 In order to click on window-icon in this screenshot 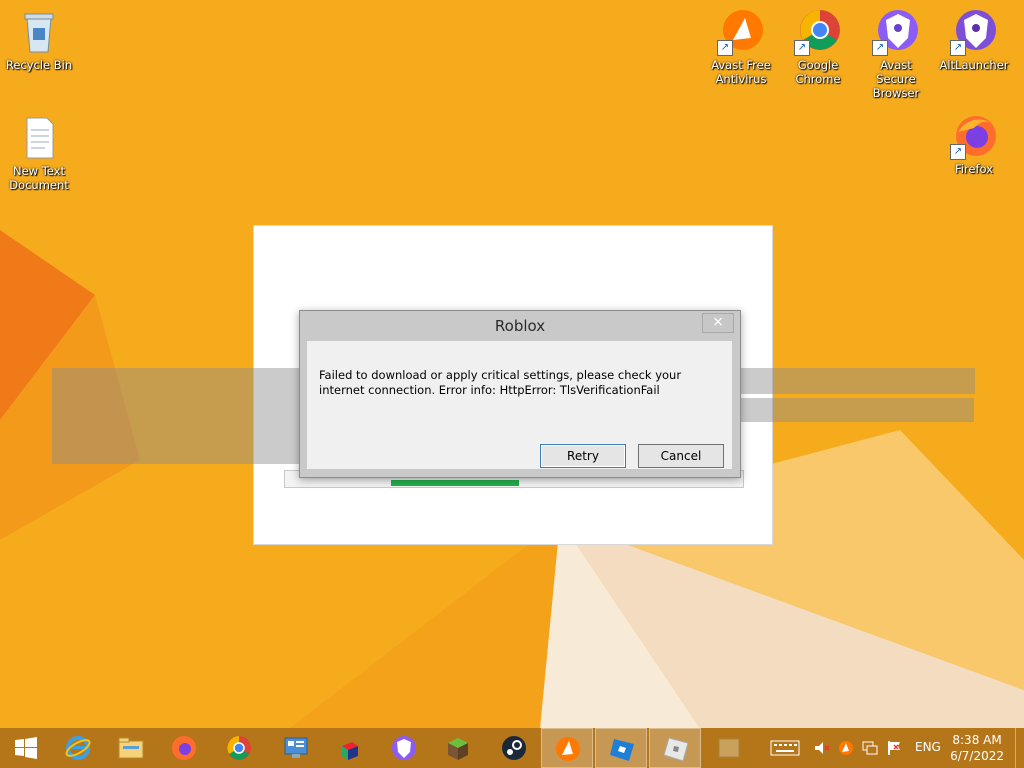, I will do `click(729, 748)`.